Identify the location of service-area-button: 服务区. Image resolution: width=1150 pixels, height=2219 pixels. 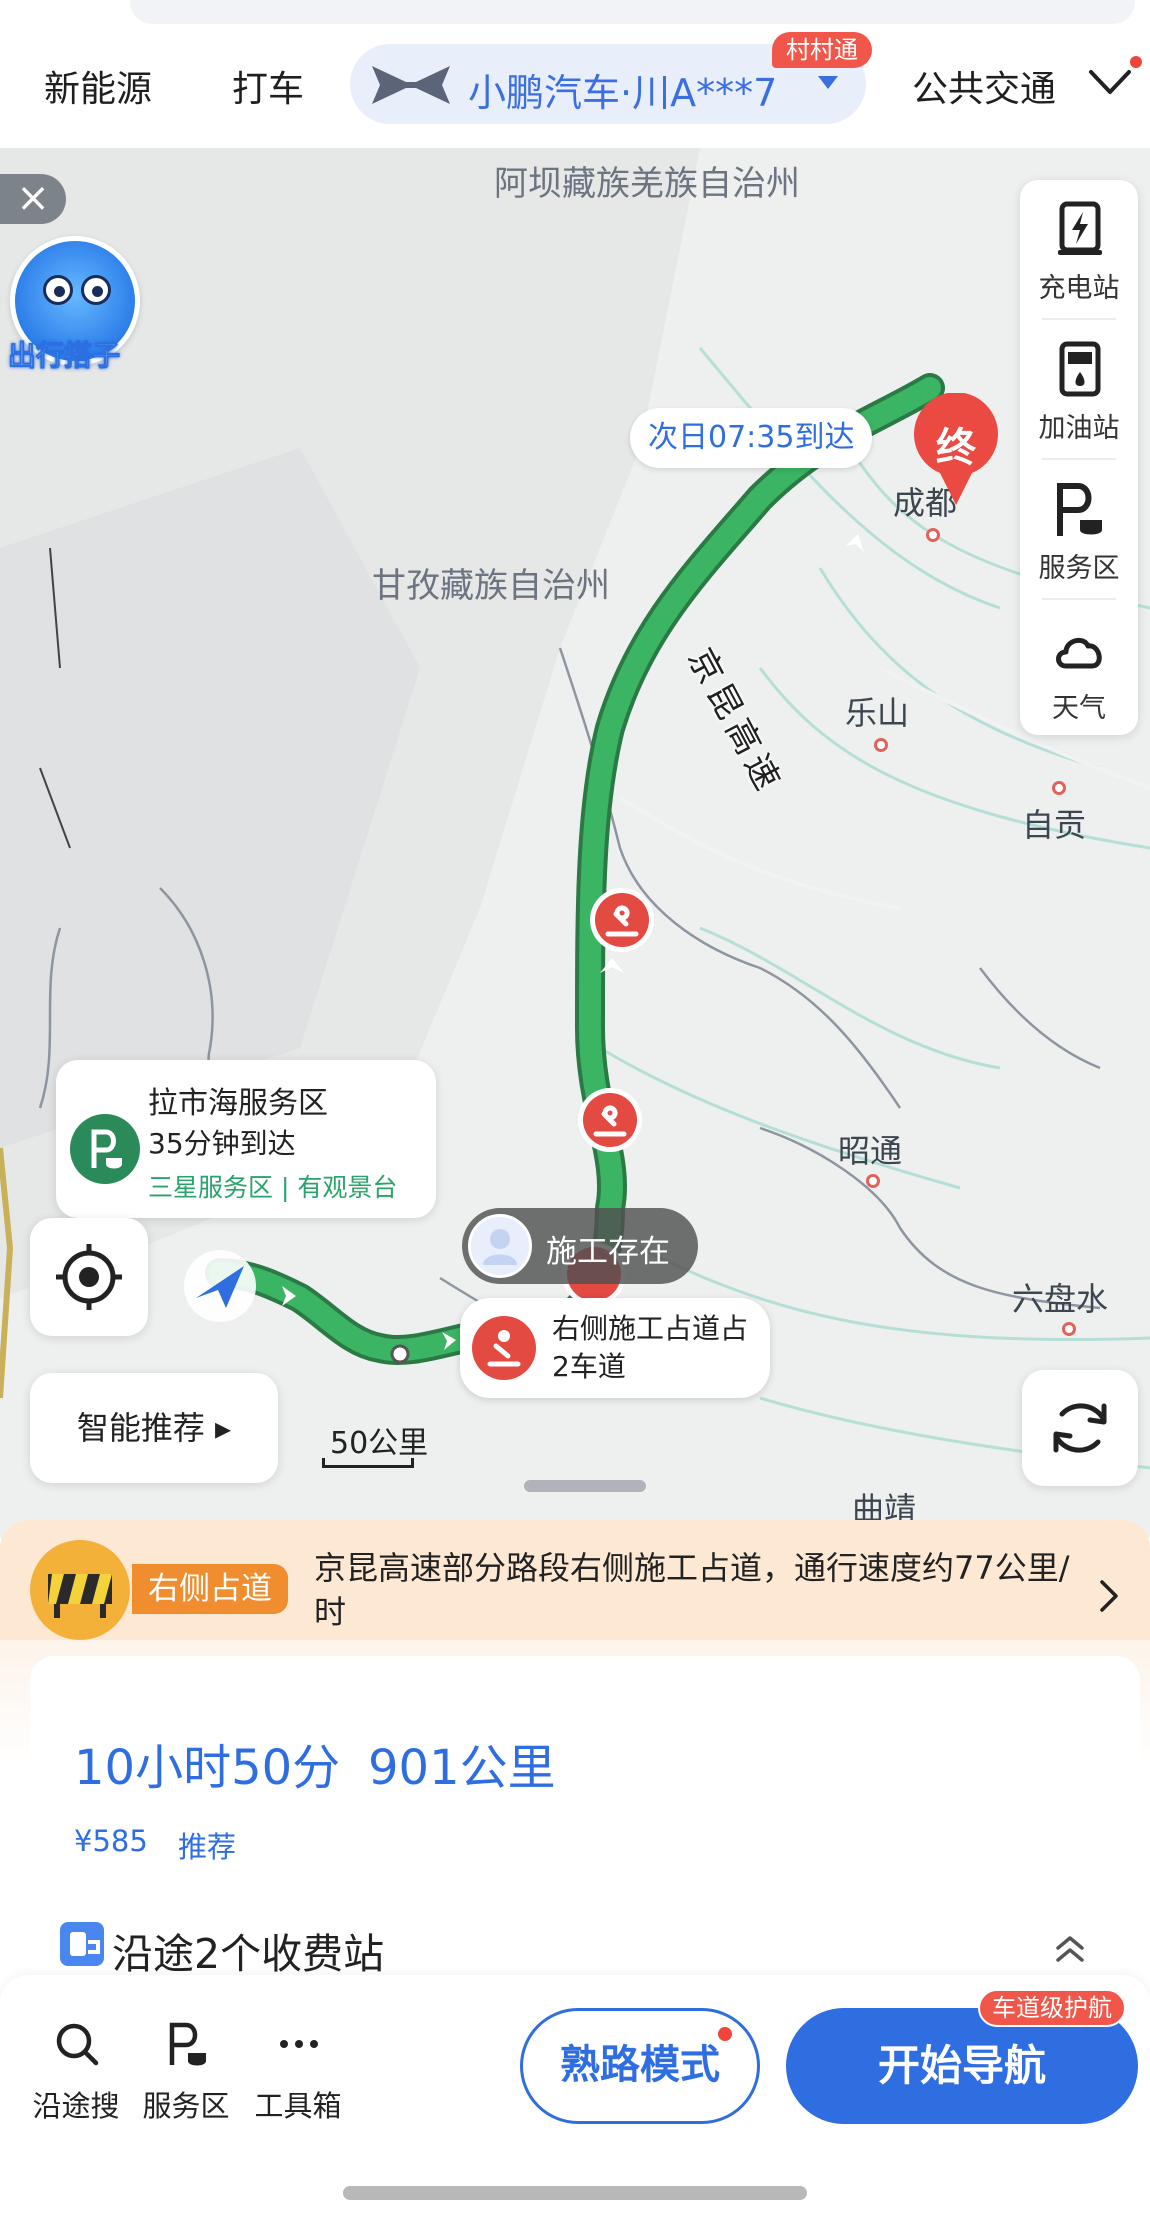
(1079, 529).